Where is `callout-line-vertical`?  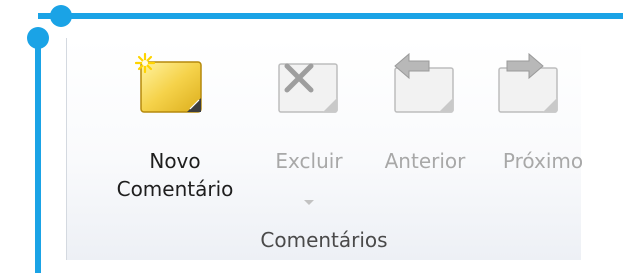
callout-line-vertical is located at coordinates (38, 155).